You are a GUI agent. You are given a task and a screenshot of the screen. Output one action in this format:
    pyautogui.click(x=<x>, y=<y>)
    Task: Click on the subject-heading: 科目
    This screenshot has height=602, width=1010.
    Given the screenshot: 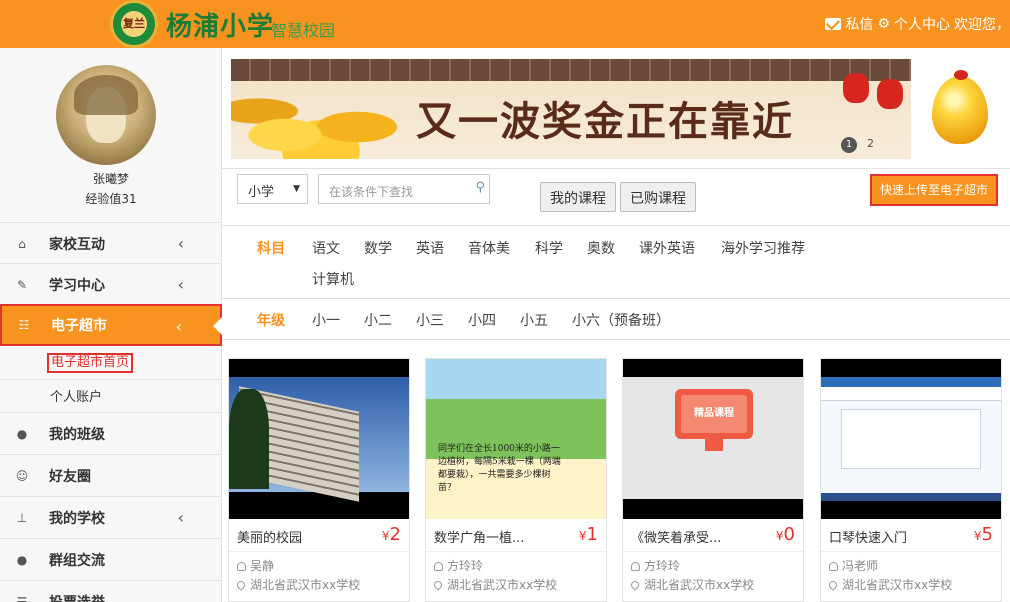 What is the action you would take?
    pyautogui.click(x=271, y=249)
    